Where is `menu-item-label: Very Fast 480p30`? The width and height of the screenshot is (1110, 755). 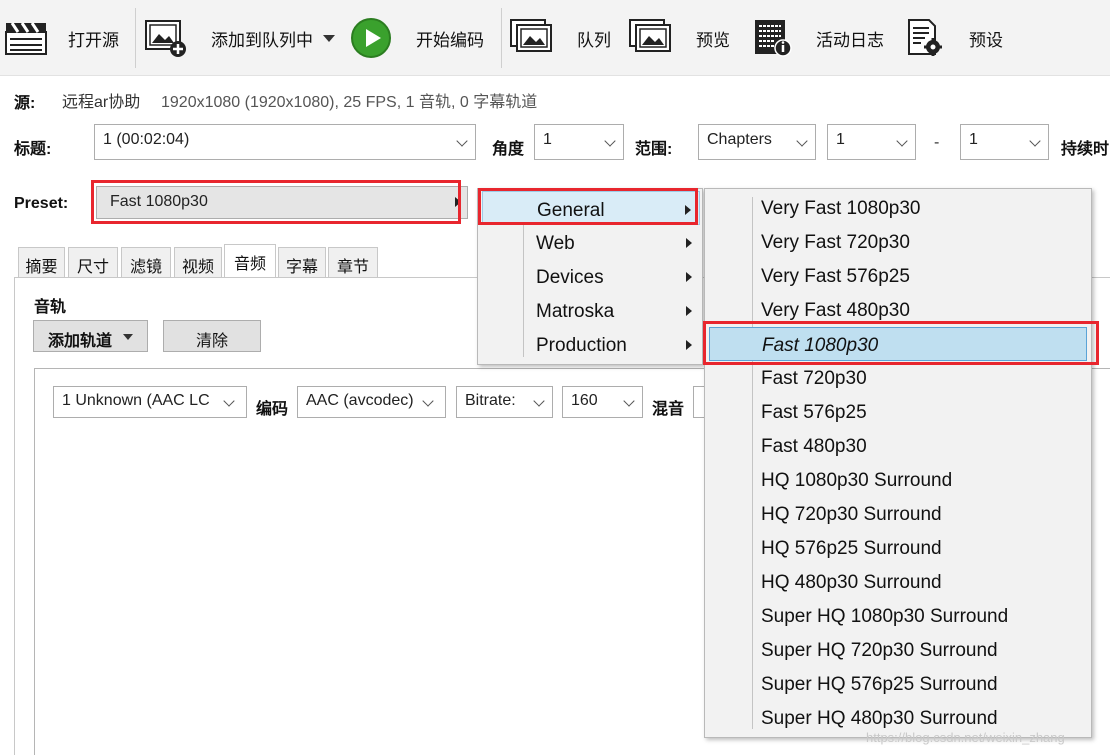
menu-item-label: Very Fast 480p30 is located at coordinates (835, 310).